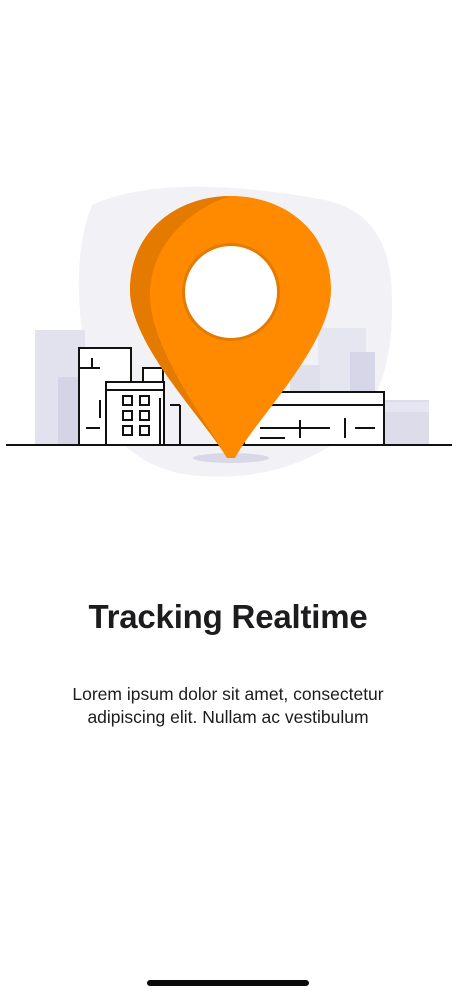 Image resolution: width=456 pixels, height=996 pixels. What do you see at coordinates (362, 372) in the screenshot?
I see `bg-building-right-mid` at bounding box center [362, 372].